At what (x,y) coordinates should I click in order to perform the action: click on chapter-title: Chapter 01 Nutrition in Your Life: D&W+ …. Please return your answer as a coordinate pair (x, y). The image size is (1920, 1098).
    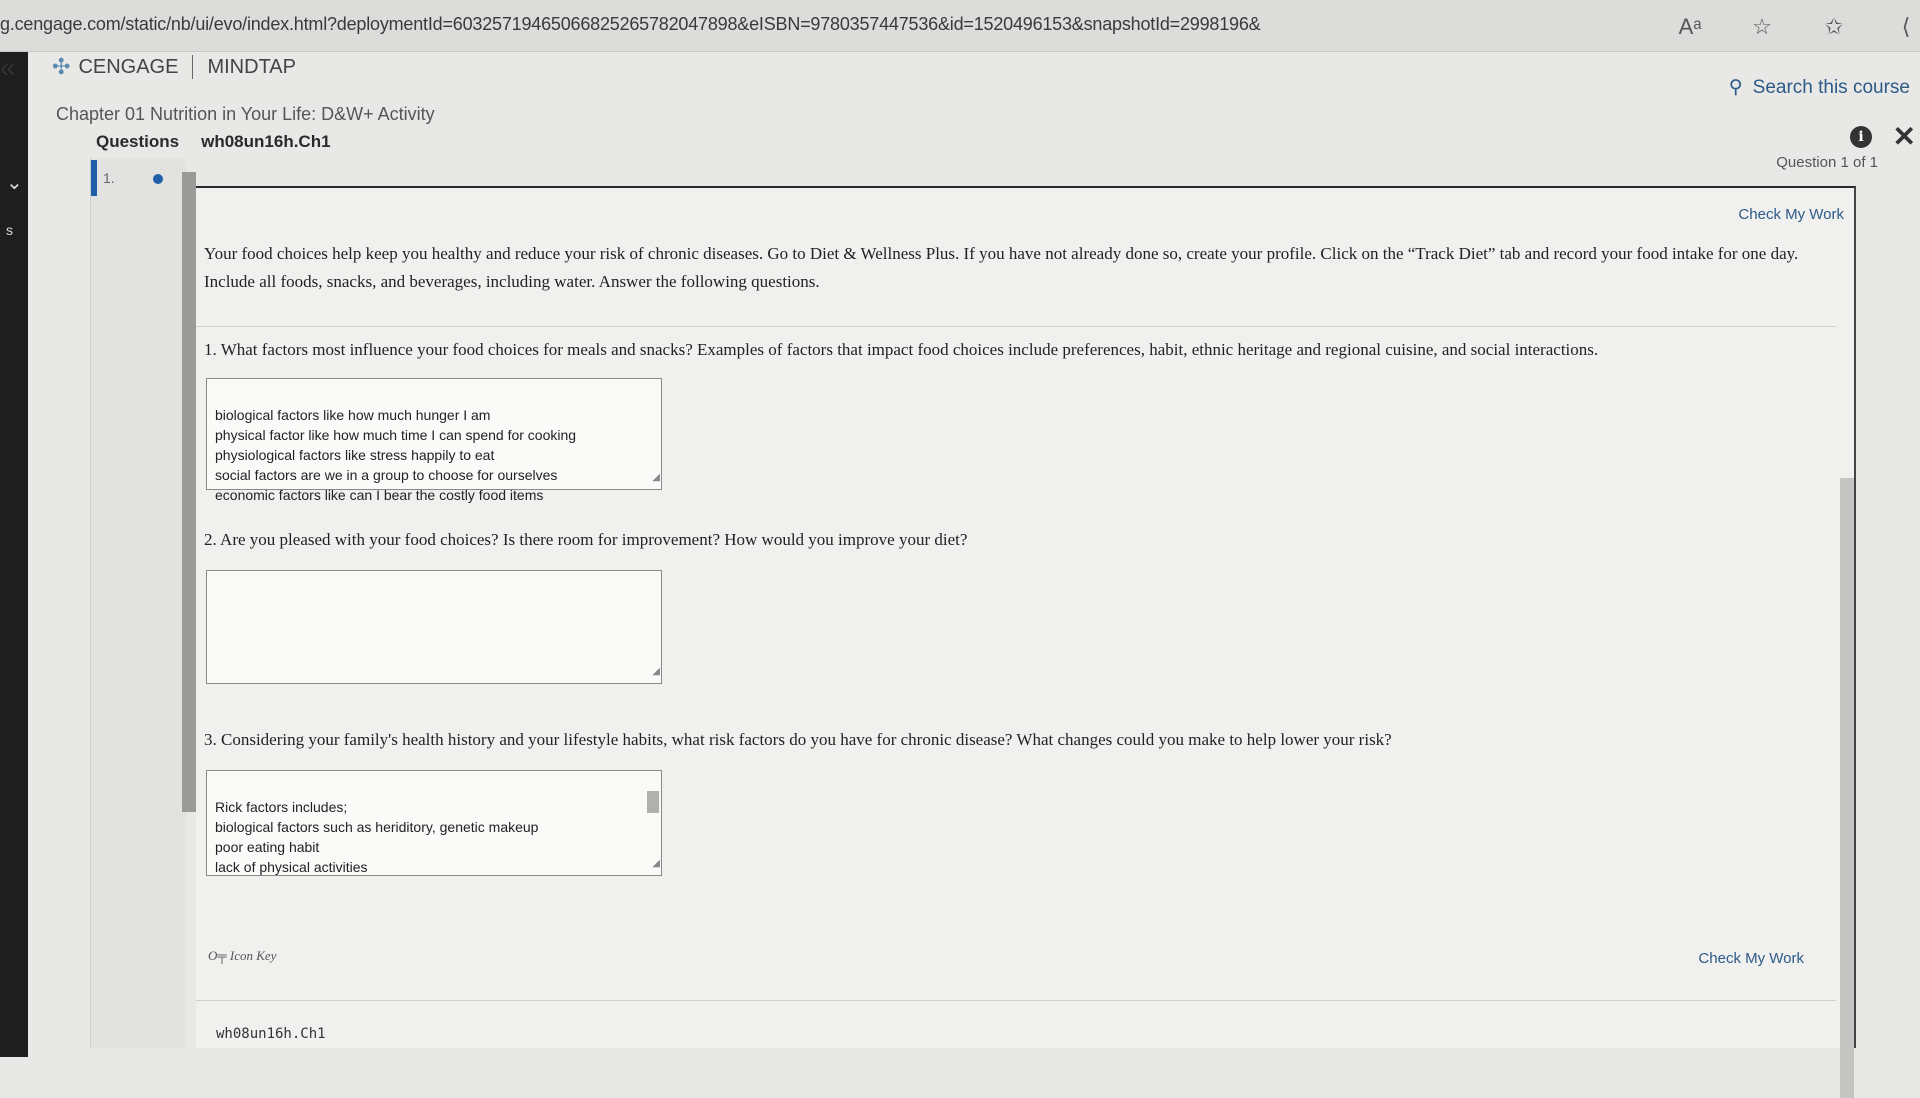
    Looking at the image, I should click on (245, 114).